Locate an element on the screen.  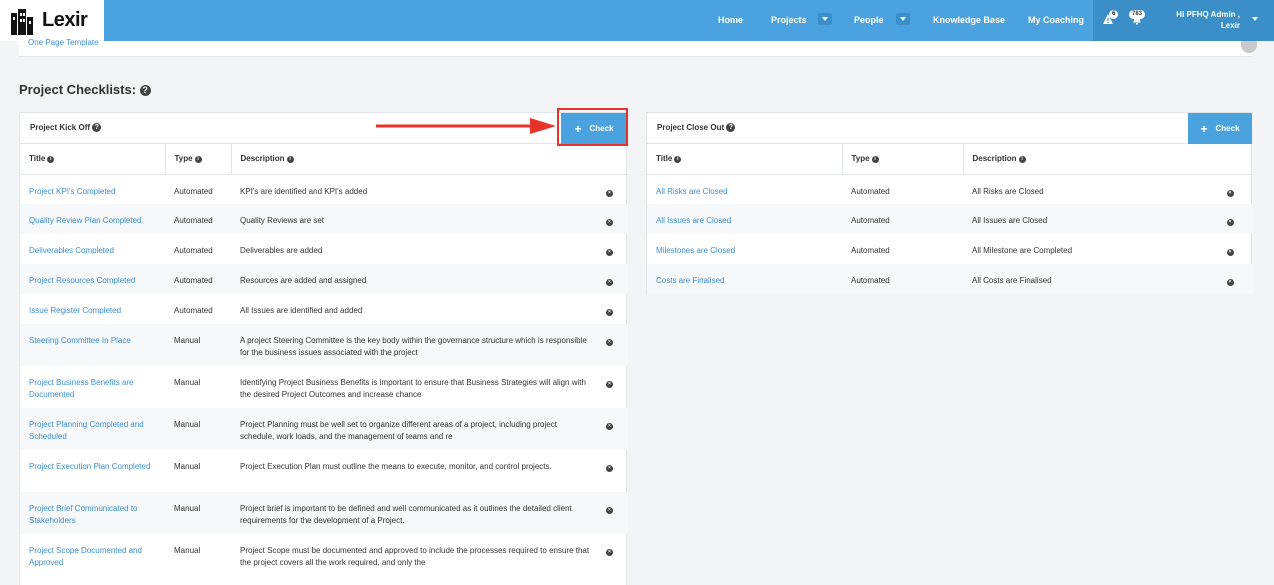
logo-text: Lexir is located at coordinates (65, 20).